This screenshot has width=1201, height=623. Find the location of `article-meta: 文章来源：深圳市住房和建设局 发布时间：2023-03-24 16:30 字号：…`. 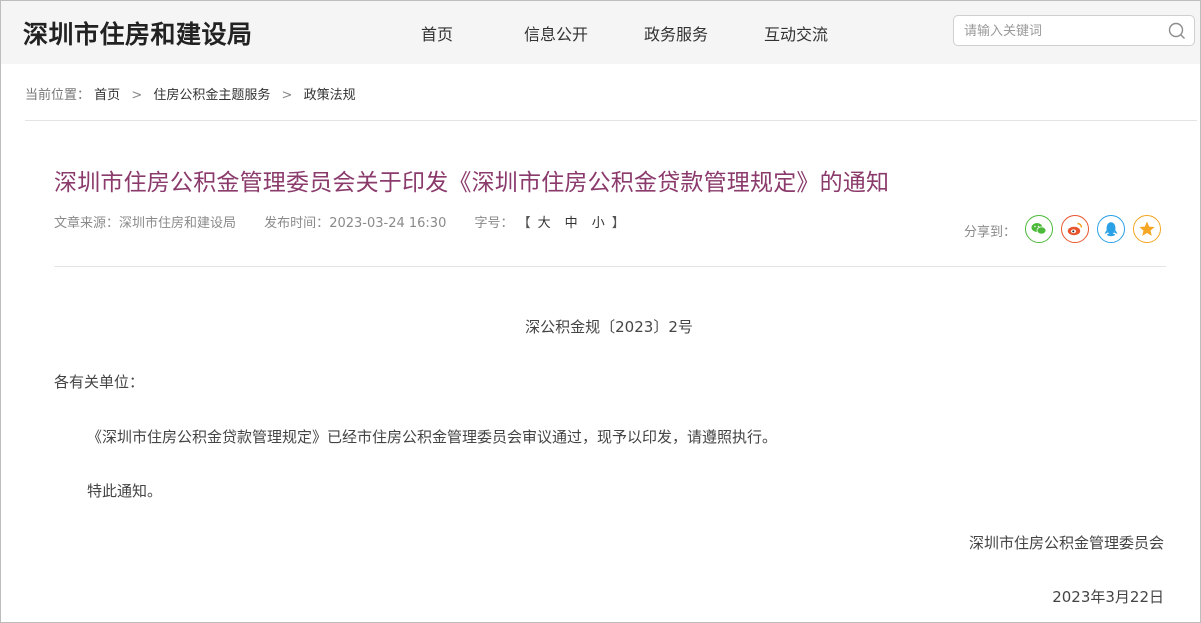

article-meta: 文章来源：深圳市住房和建设局 发布时间：2023-03-24 16:30 字号：… is located at coordinates (351, 221).